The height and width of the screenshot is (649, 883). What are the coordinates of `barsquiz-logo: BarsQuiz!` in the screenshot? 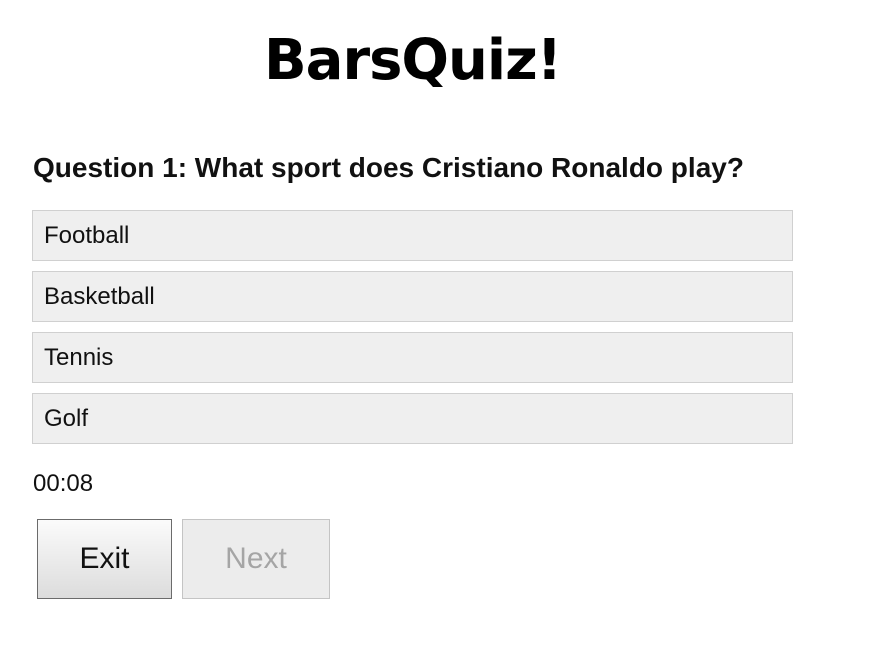 It's located at (413, 60).